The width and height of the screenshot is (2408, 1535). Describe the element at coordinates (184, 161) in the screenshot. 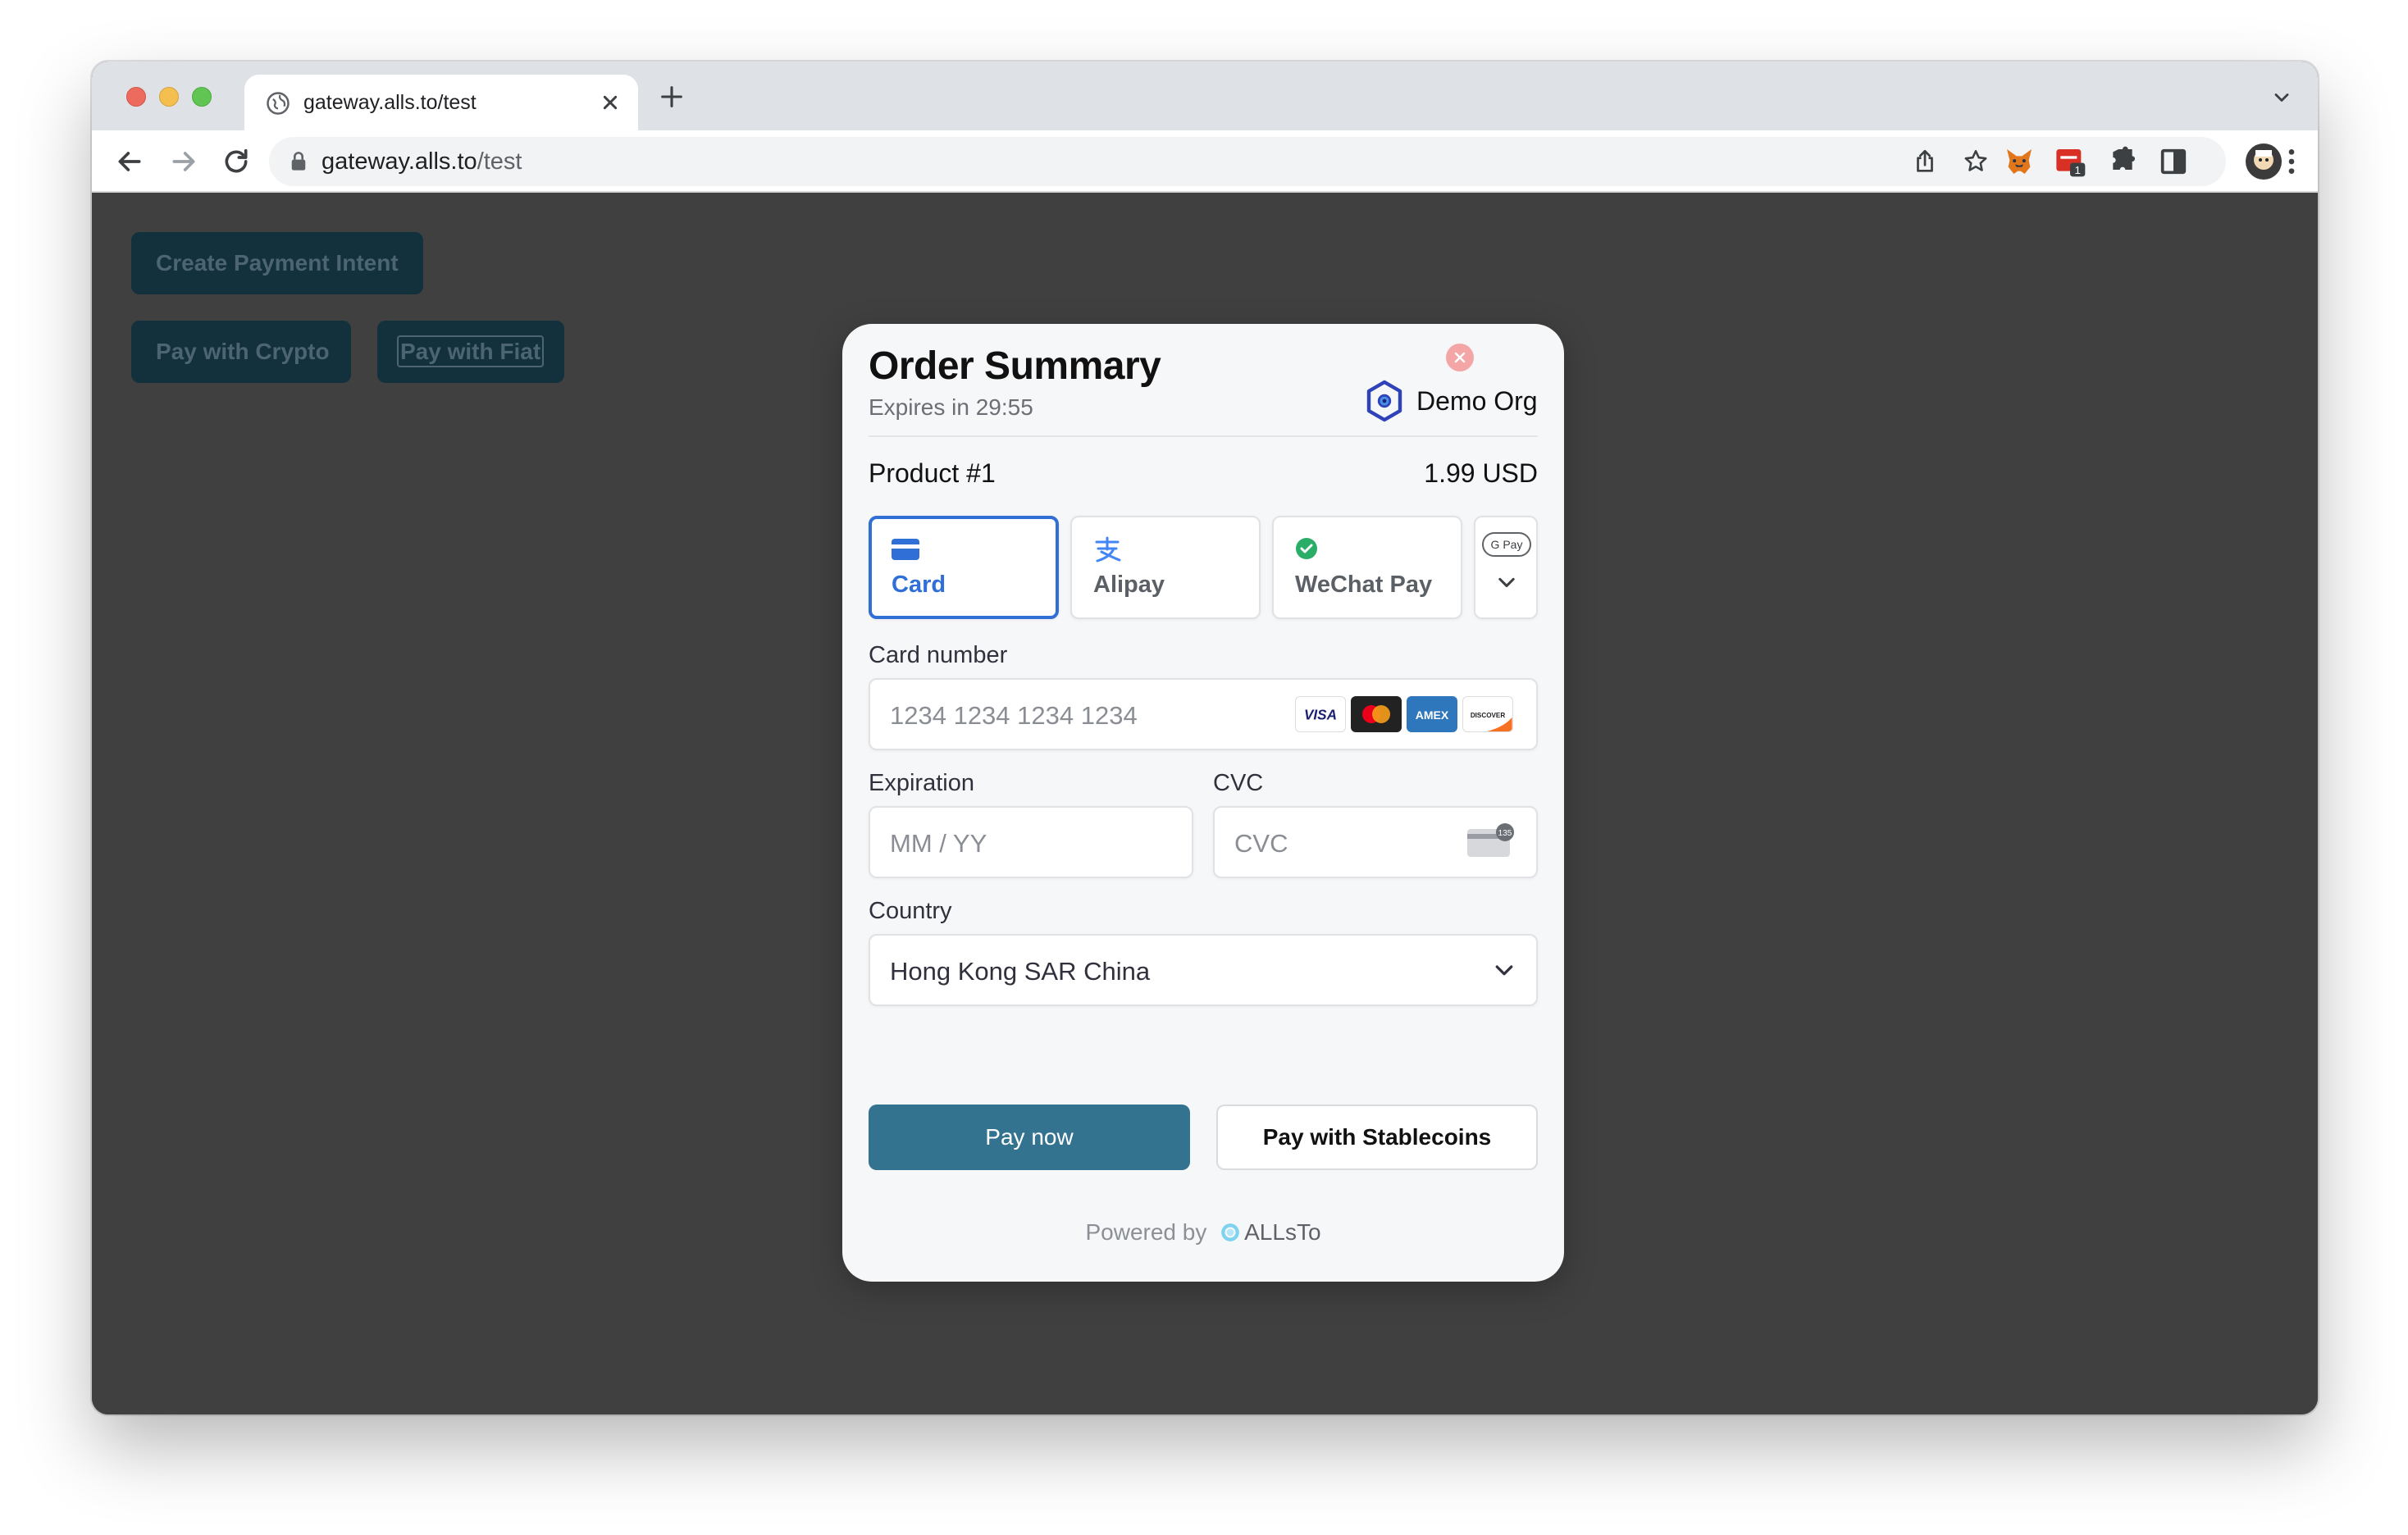

I see `forward-icon` at that location.